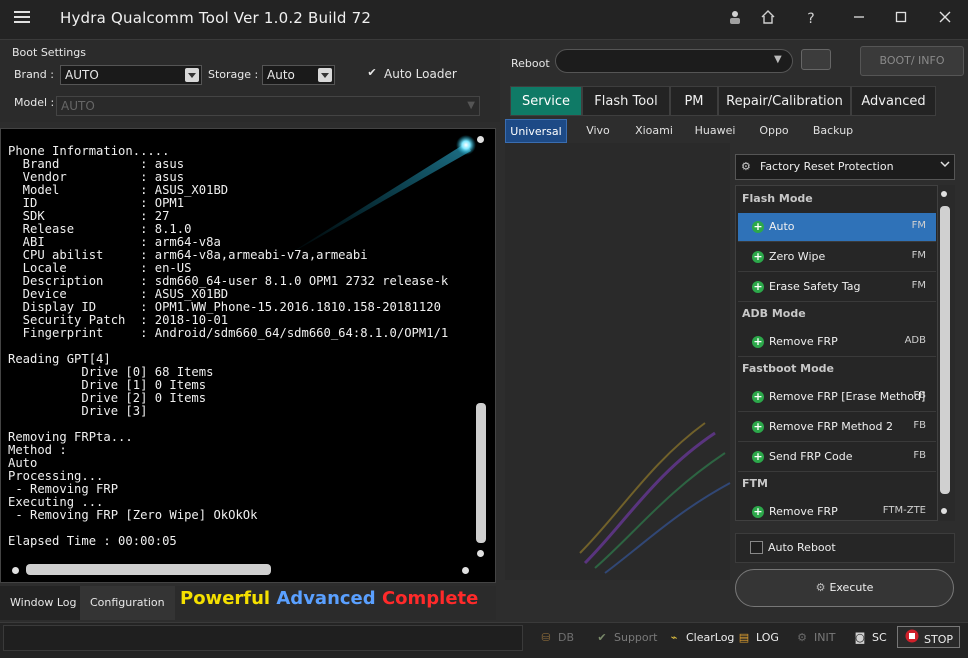  I want to click on subtab-universal: Universal, so click(536, 131).